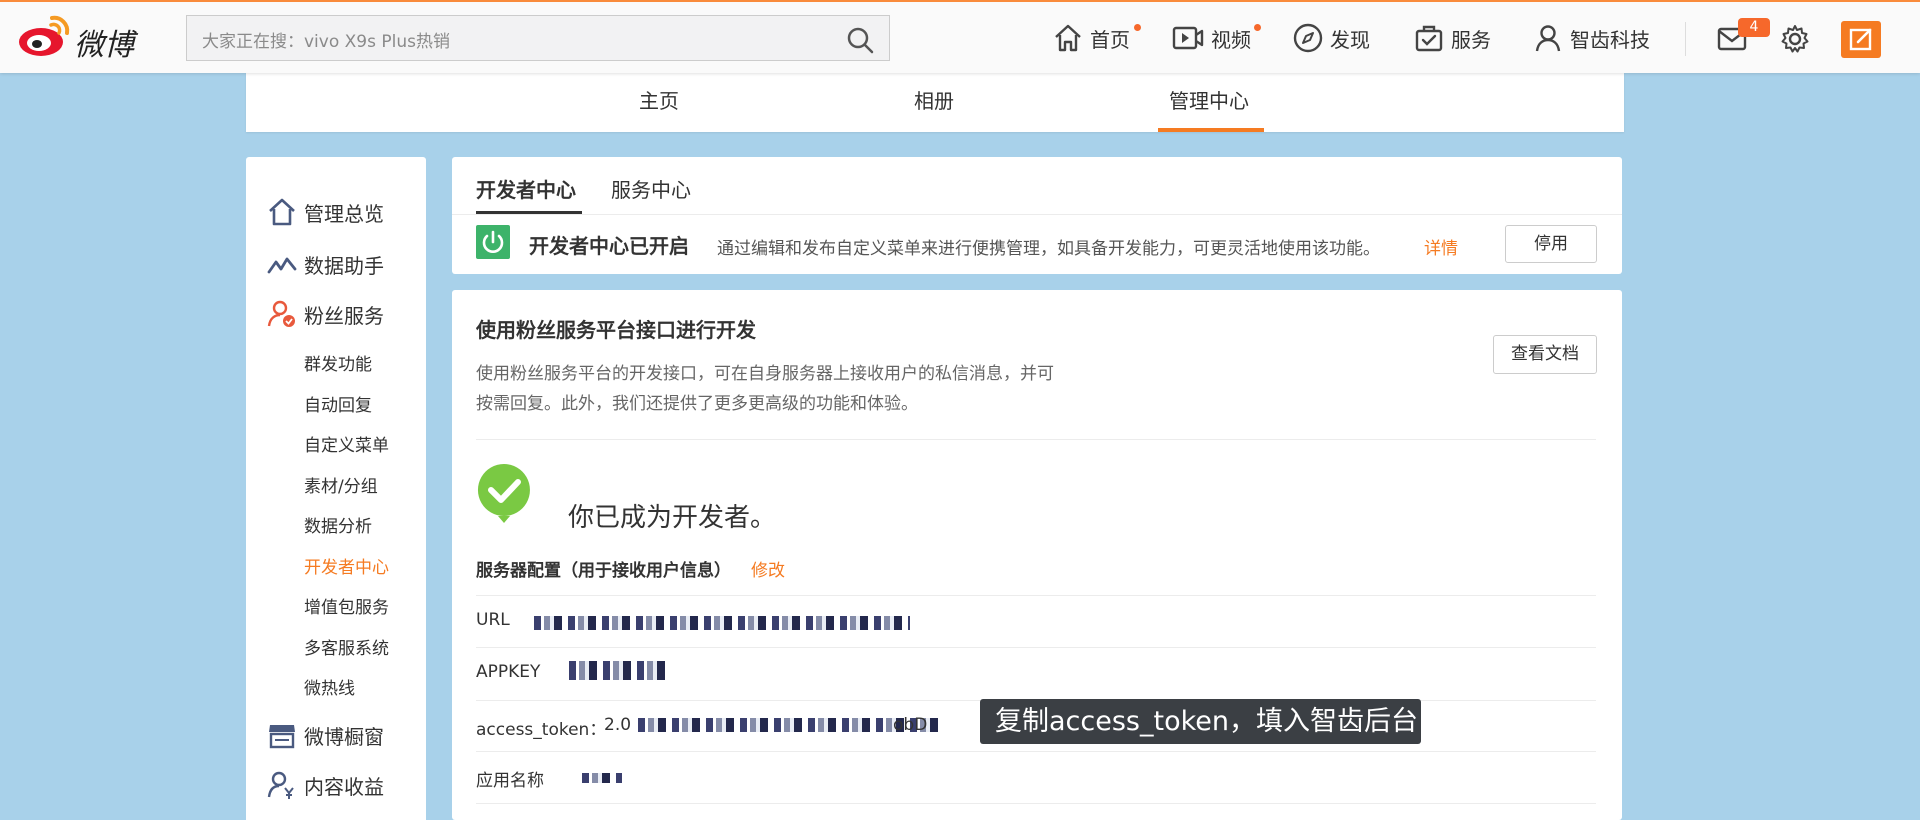 The image size is (1920, 820). What do you see at coordinates (344, 213) in the screenshot?
I see `sidebar-item-label: 管理总览` at bounding box center [344, 213].